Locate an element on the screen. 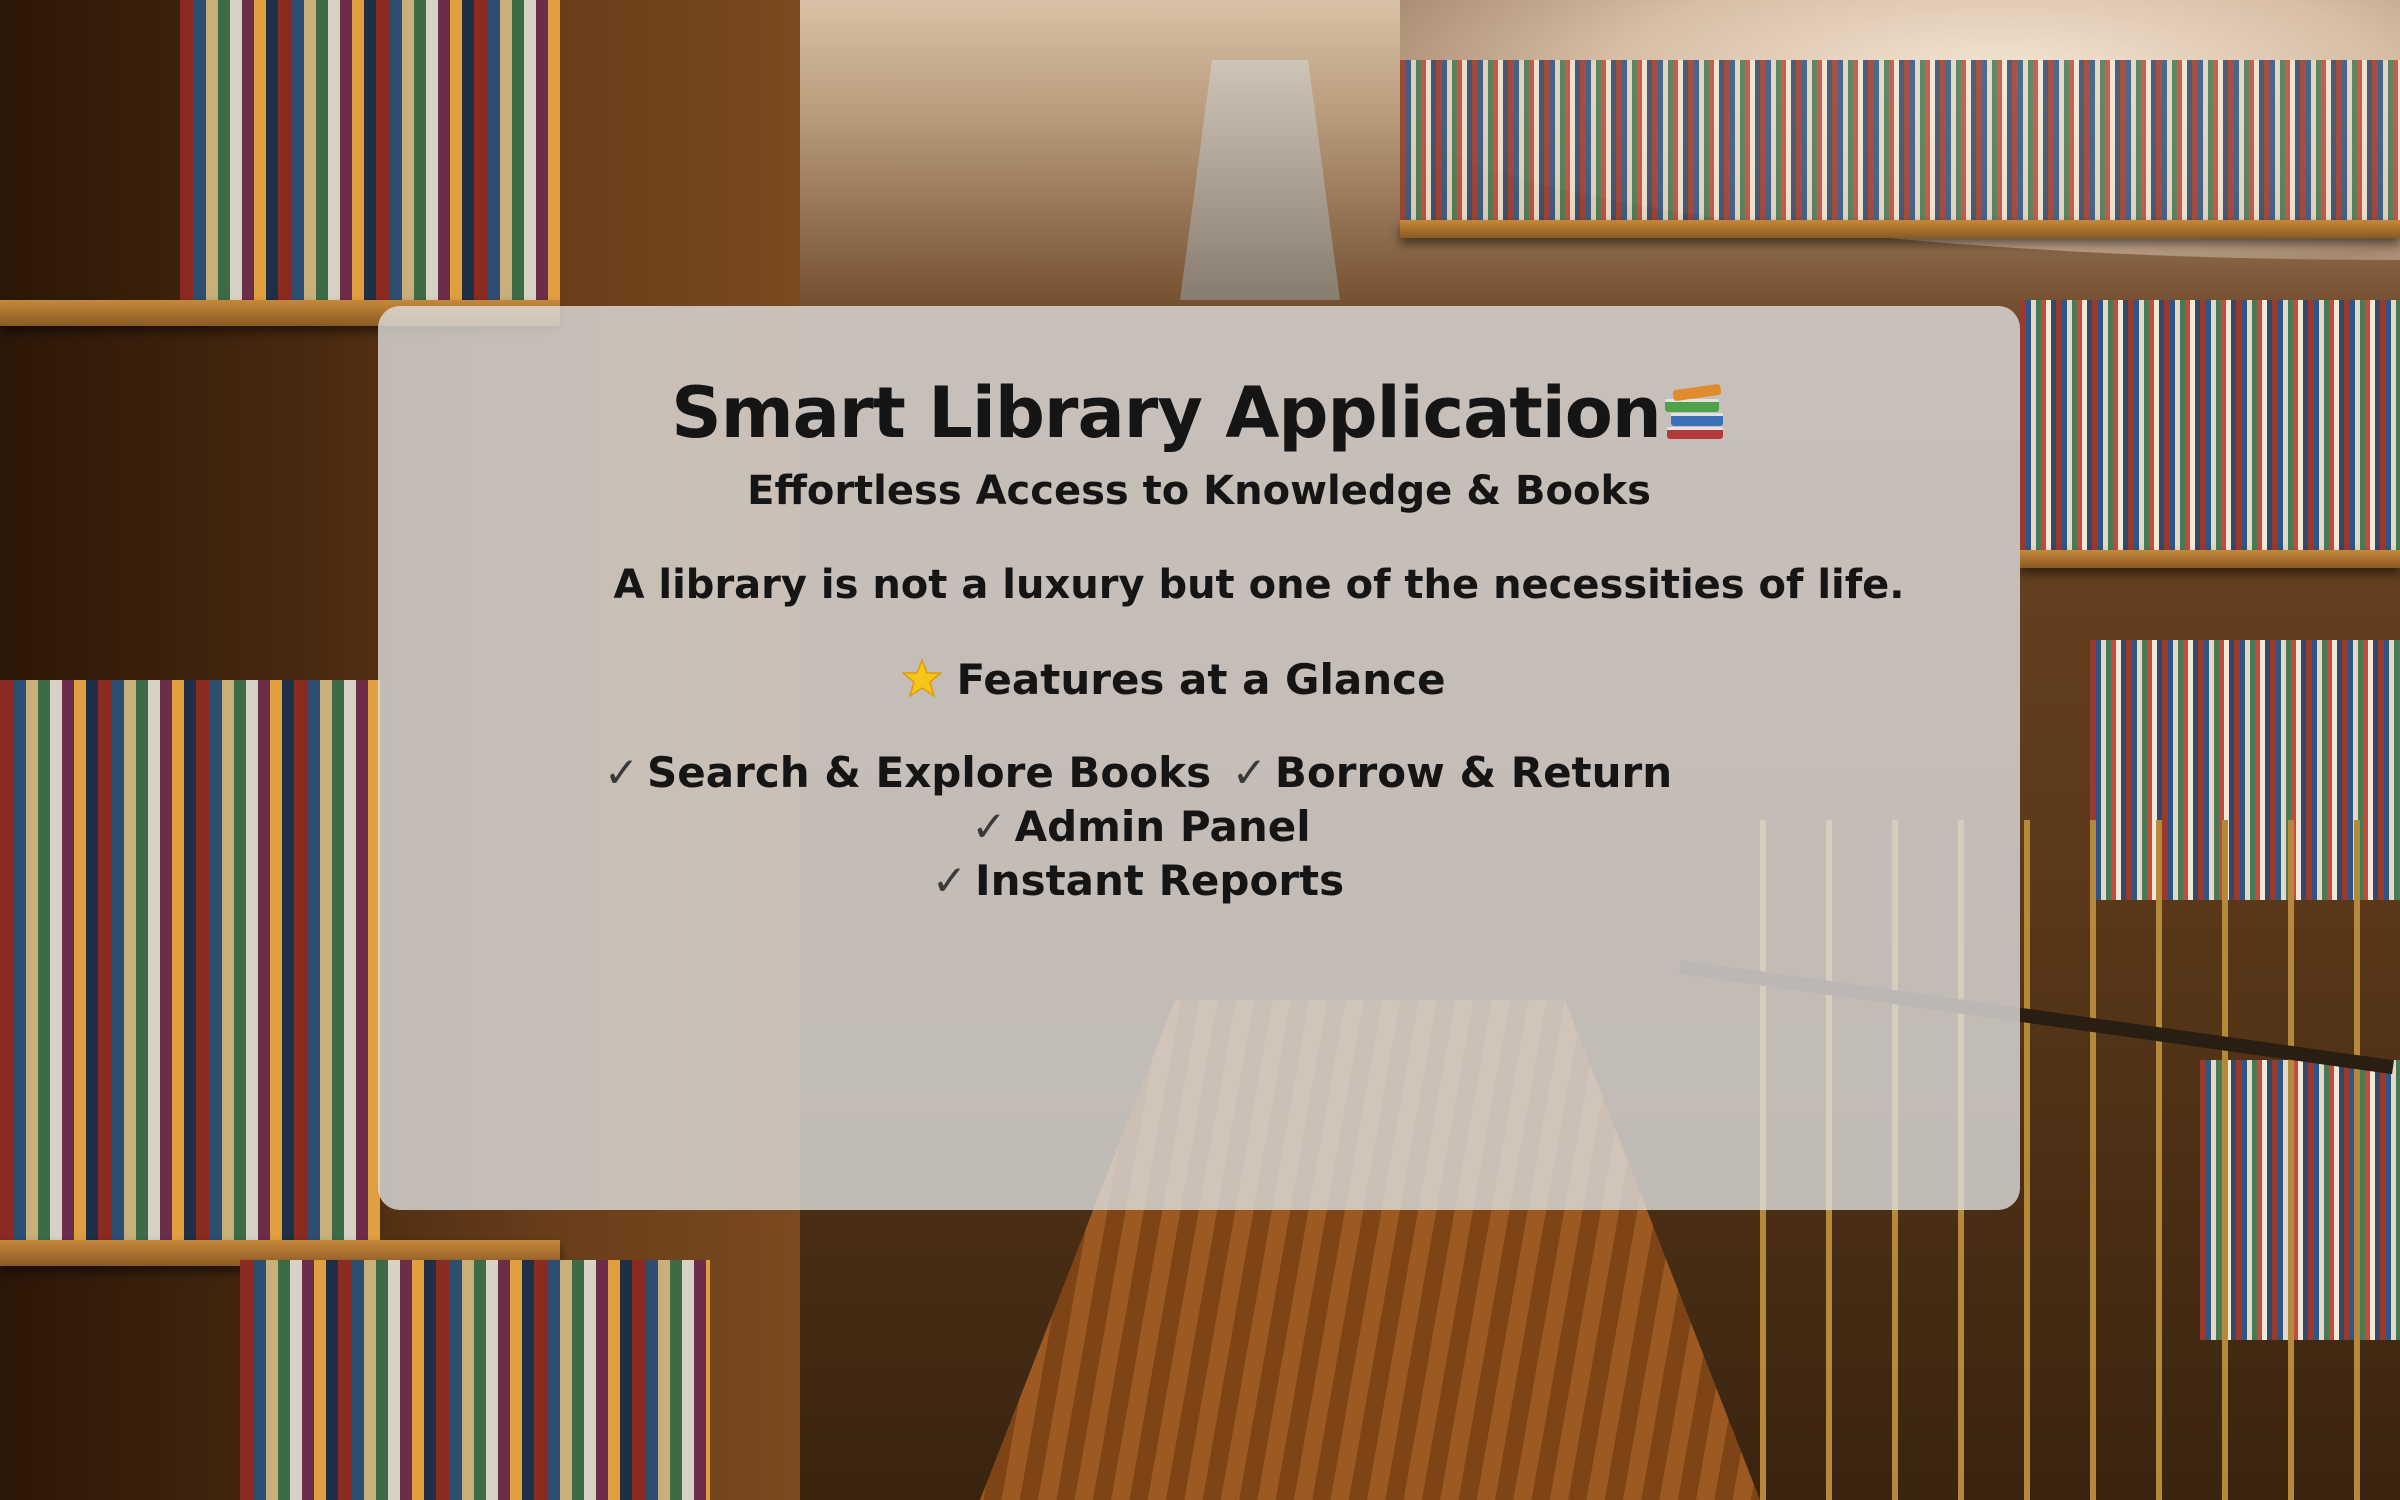  ceiling-lamp is located at coordinates (1260, 180).